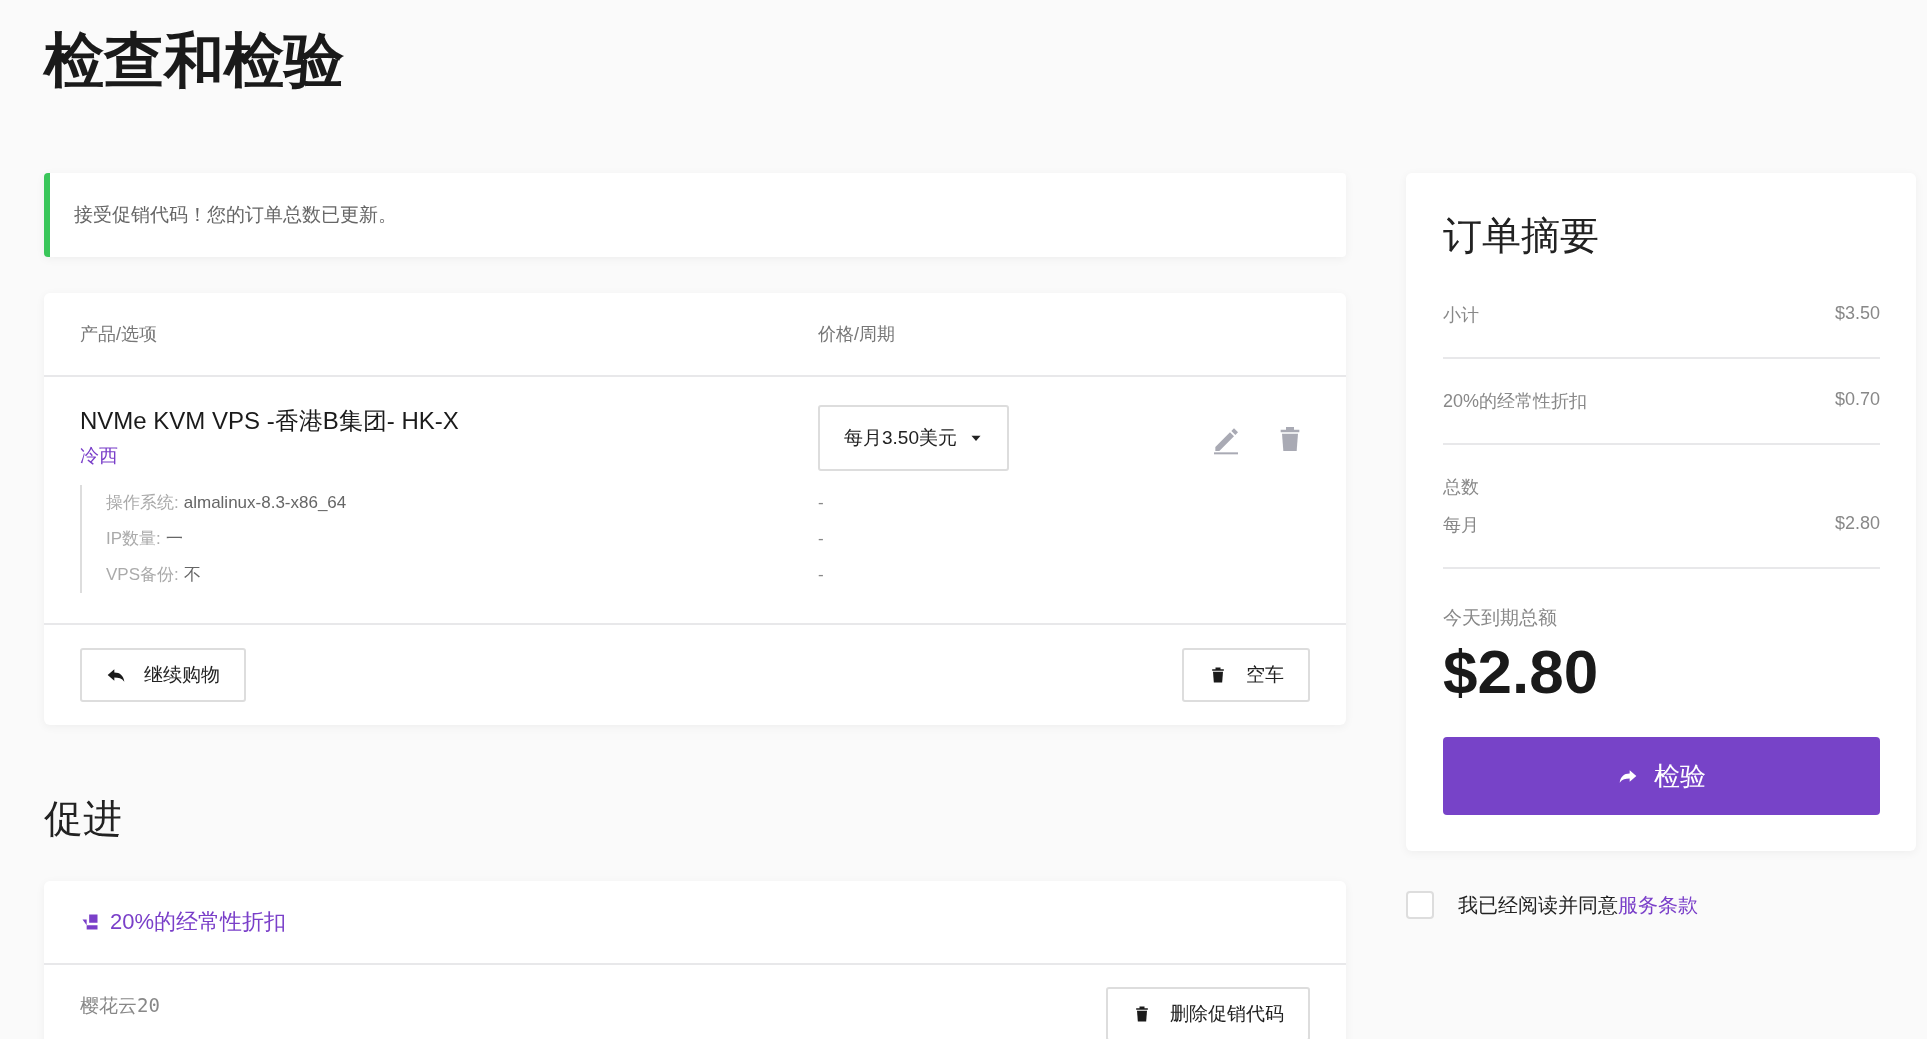  Describe the element at coordinates (90, 922) in the screenshot. I see `tag-icon` at that location.